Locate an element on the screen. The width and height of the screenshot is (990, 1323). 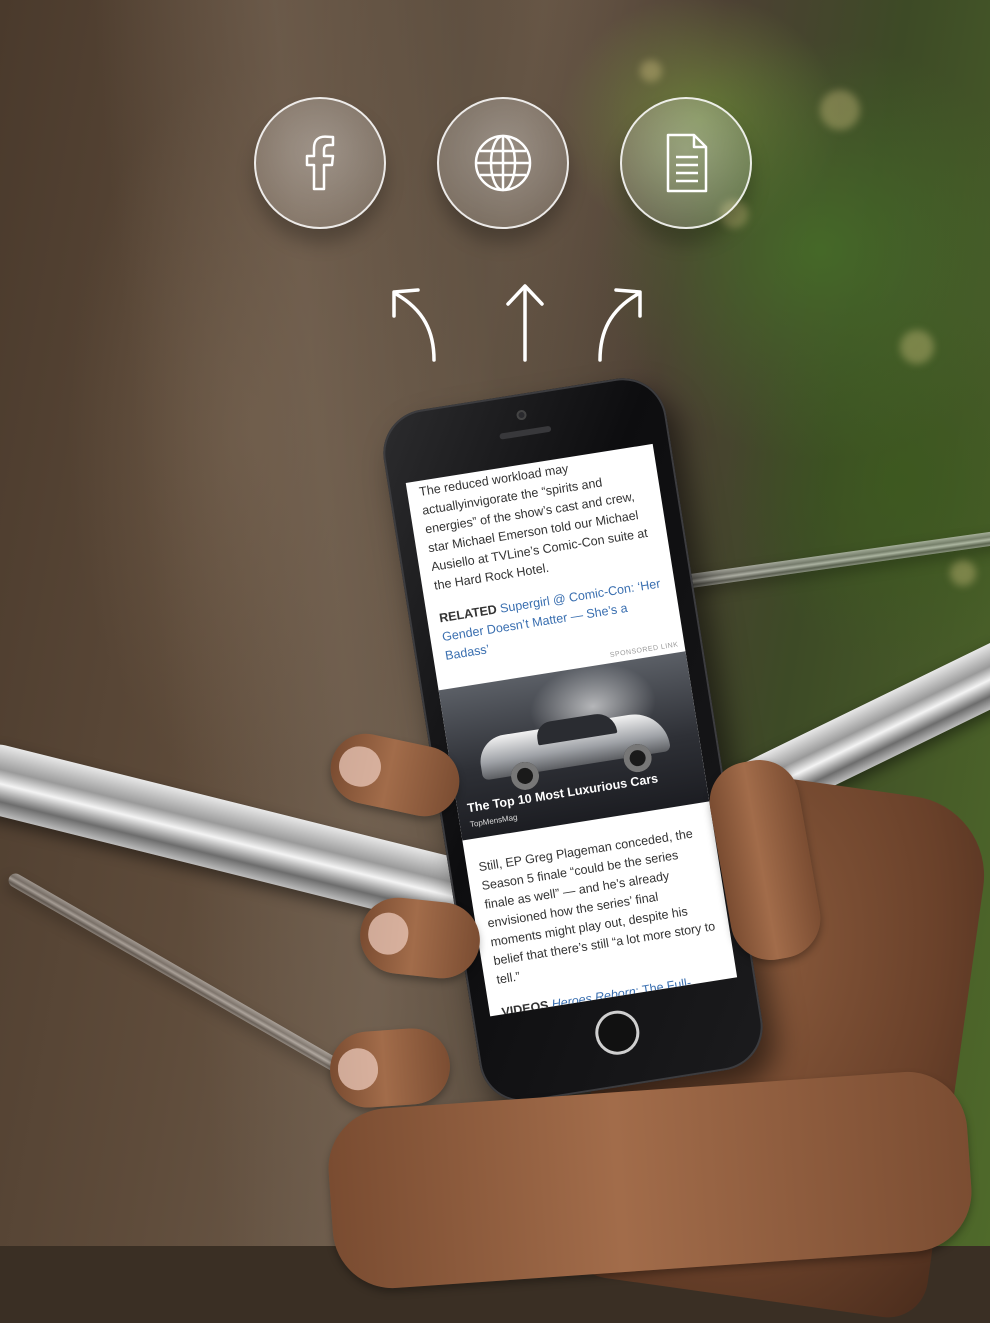
arrow-up-icon is located at coordinates (525, 323).